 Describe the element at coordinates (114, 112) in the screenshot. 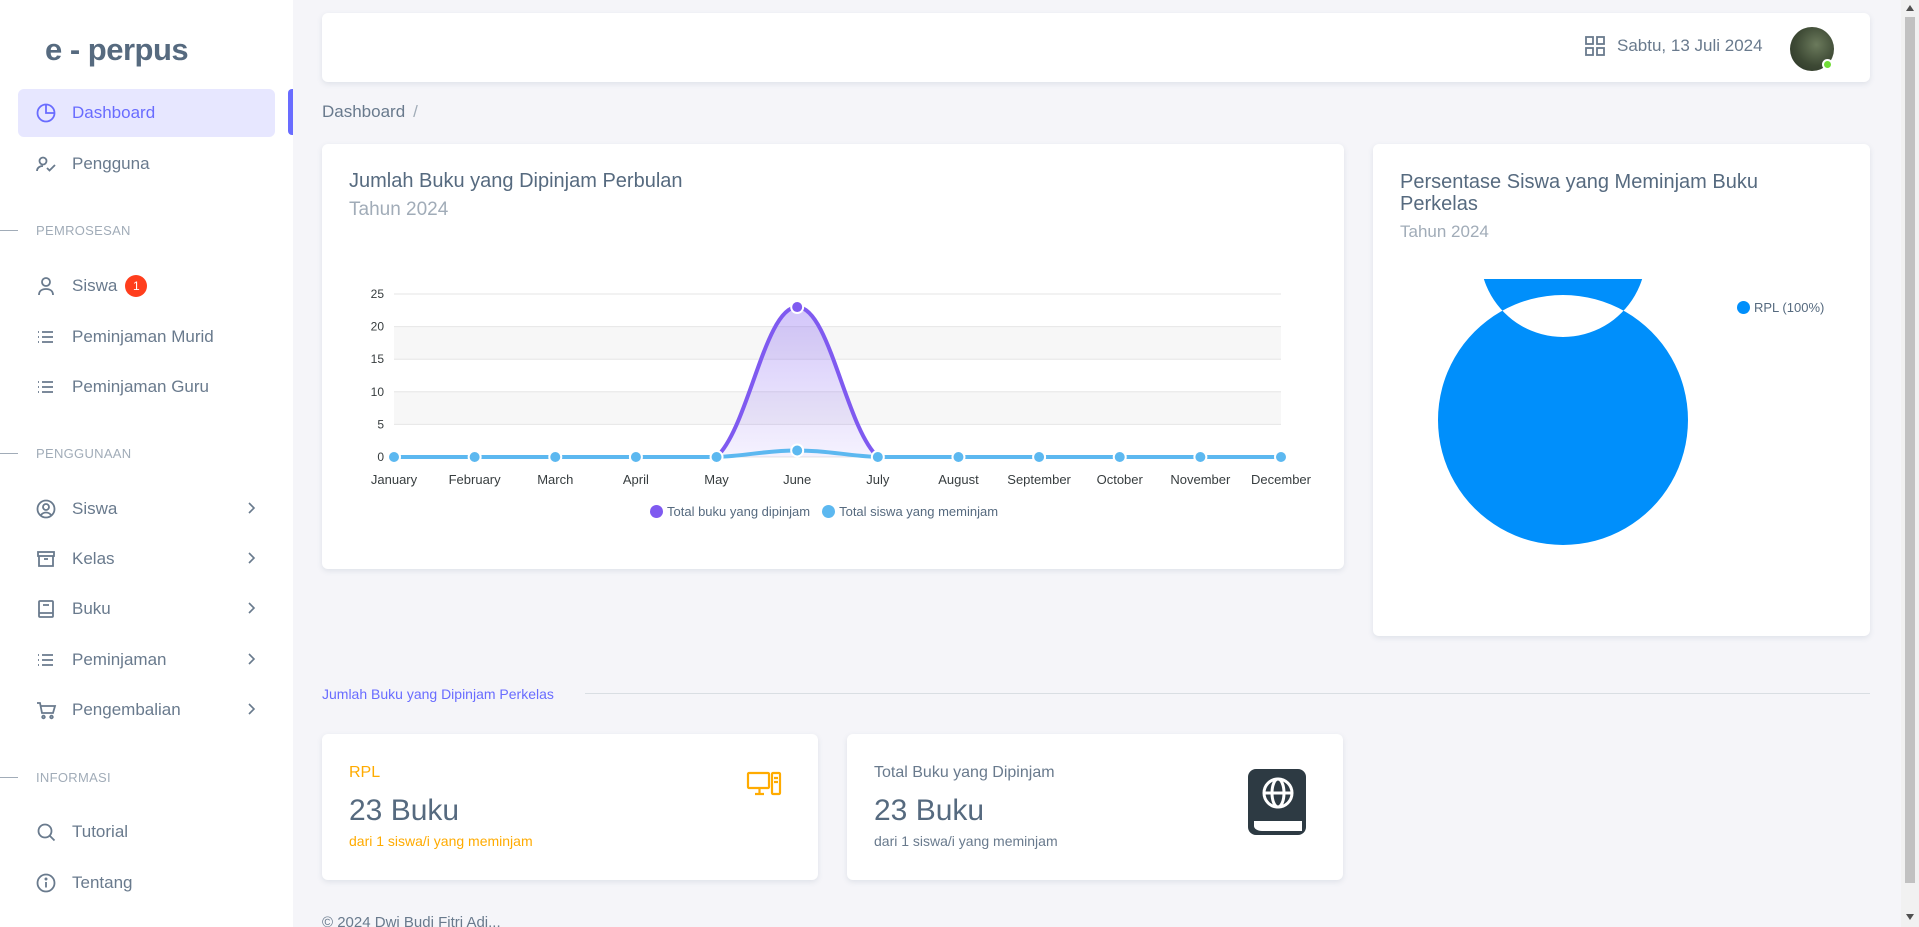

I see `sidebar-item-label: Dashboard` at that location.